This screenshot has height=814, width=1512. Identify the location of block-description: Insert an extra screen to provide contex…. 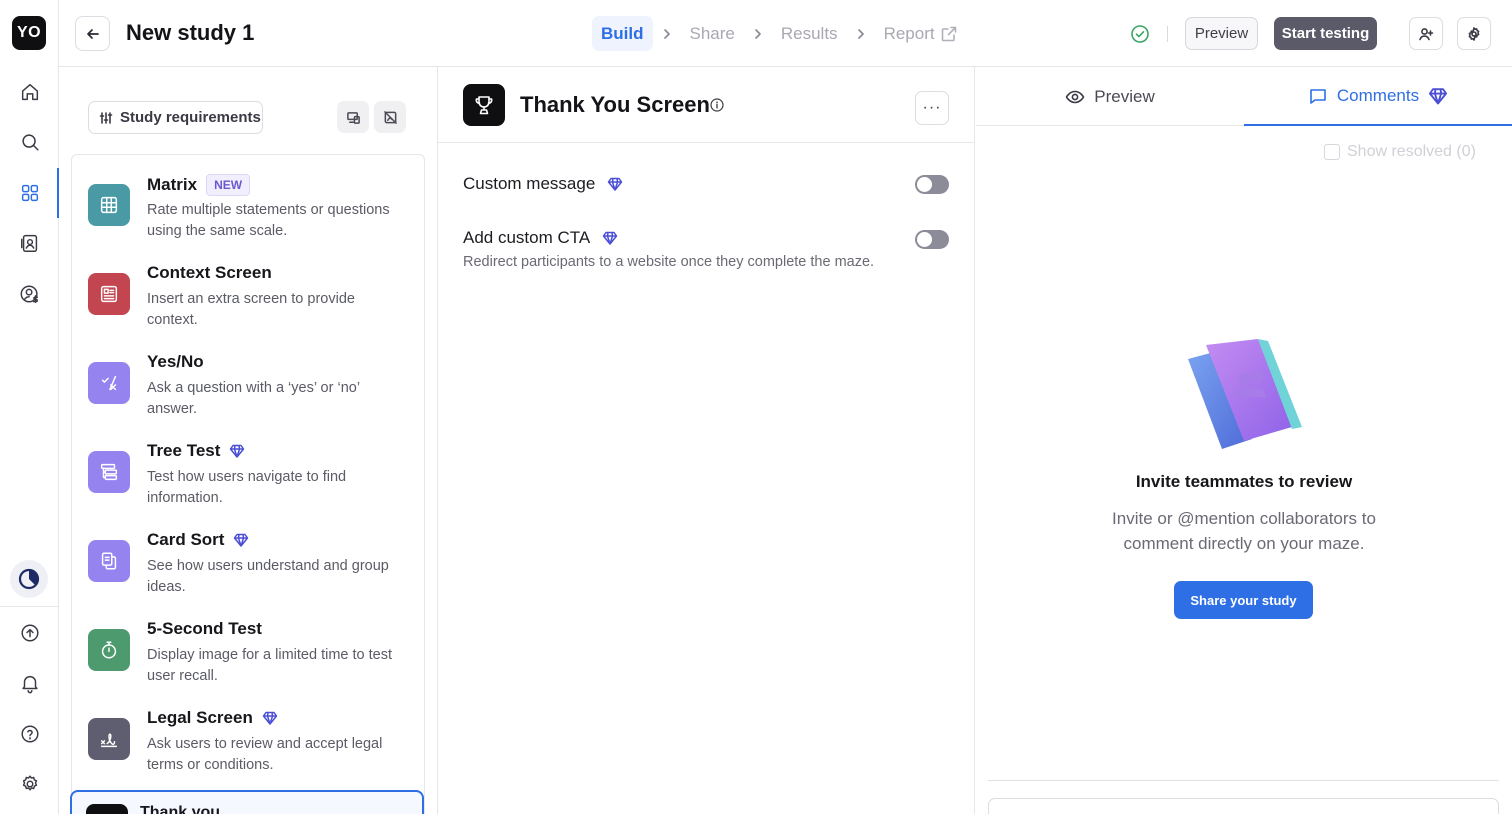
(251, 309).